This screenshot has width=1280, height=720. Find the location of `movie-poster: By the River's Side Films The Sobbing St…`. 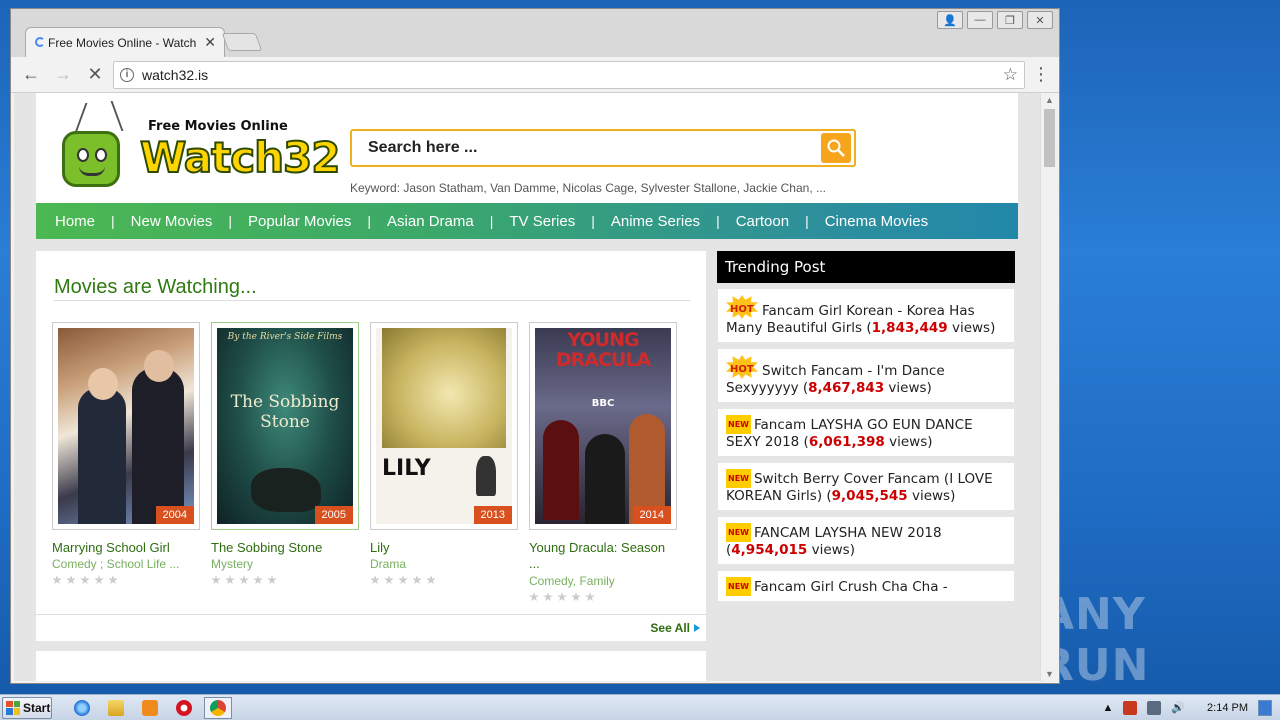

movie-poster: By the River's Side Films The Sobbing St… is located at coordinates (285, 426).